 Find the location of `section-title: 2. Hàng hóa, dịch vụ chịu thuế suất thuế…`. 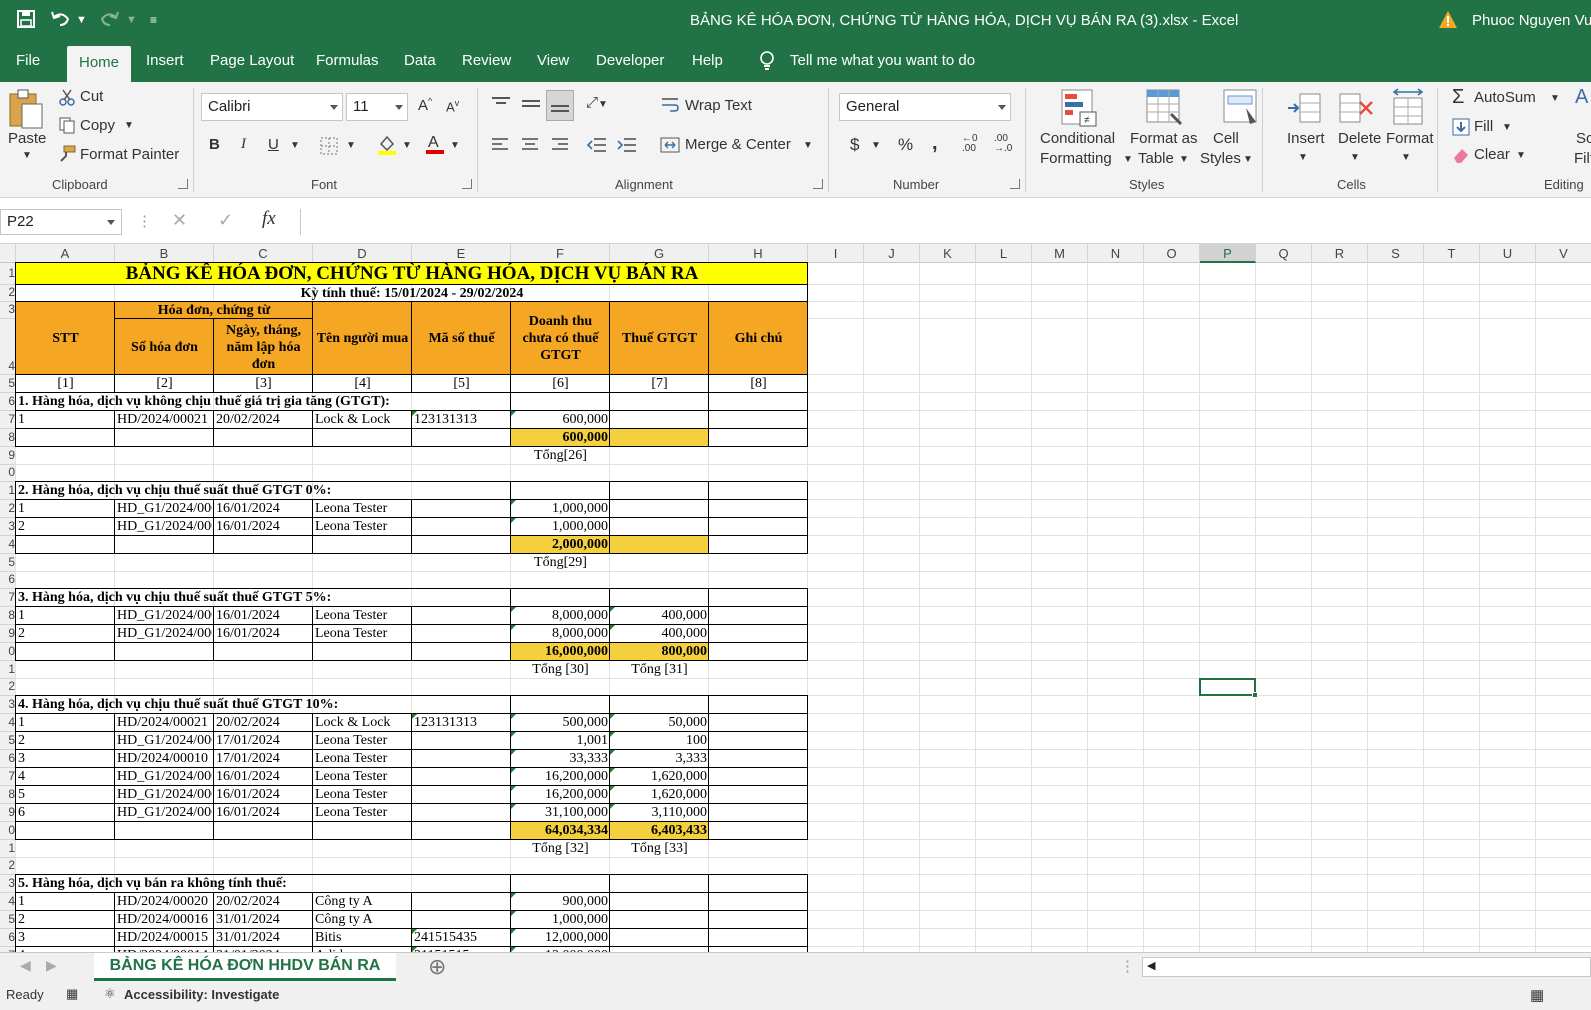

section-title: 2. Hàng hóa, dịch vụ chịu thuế suất thuế… is located at coordinates (263, 491).